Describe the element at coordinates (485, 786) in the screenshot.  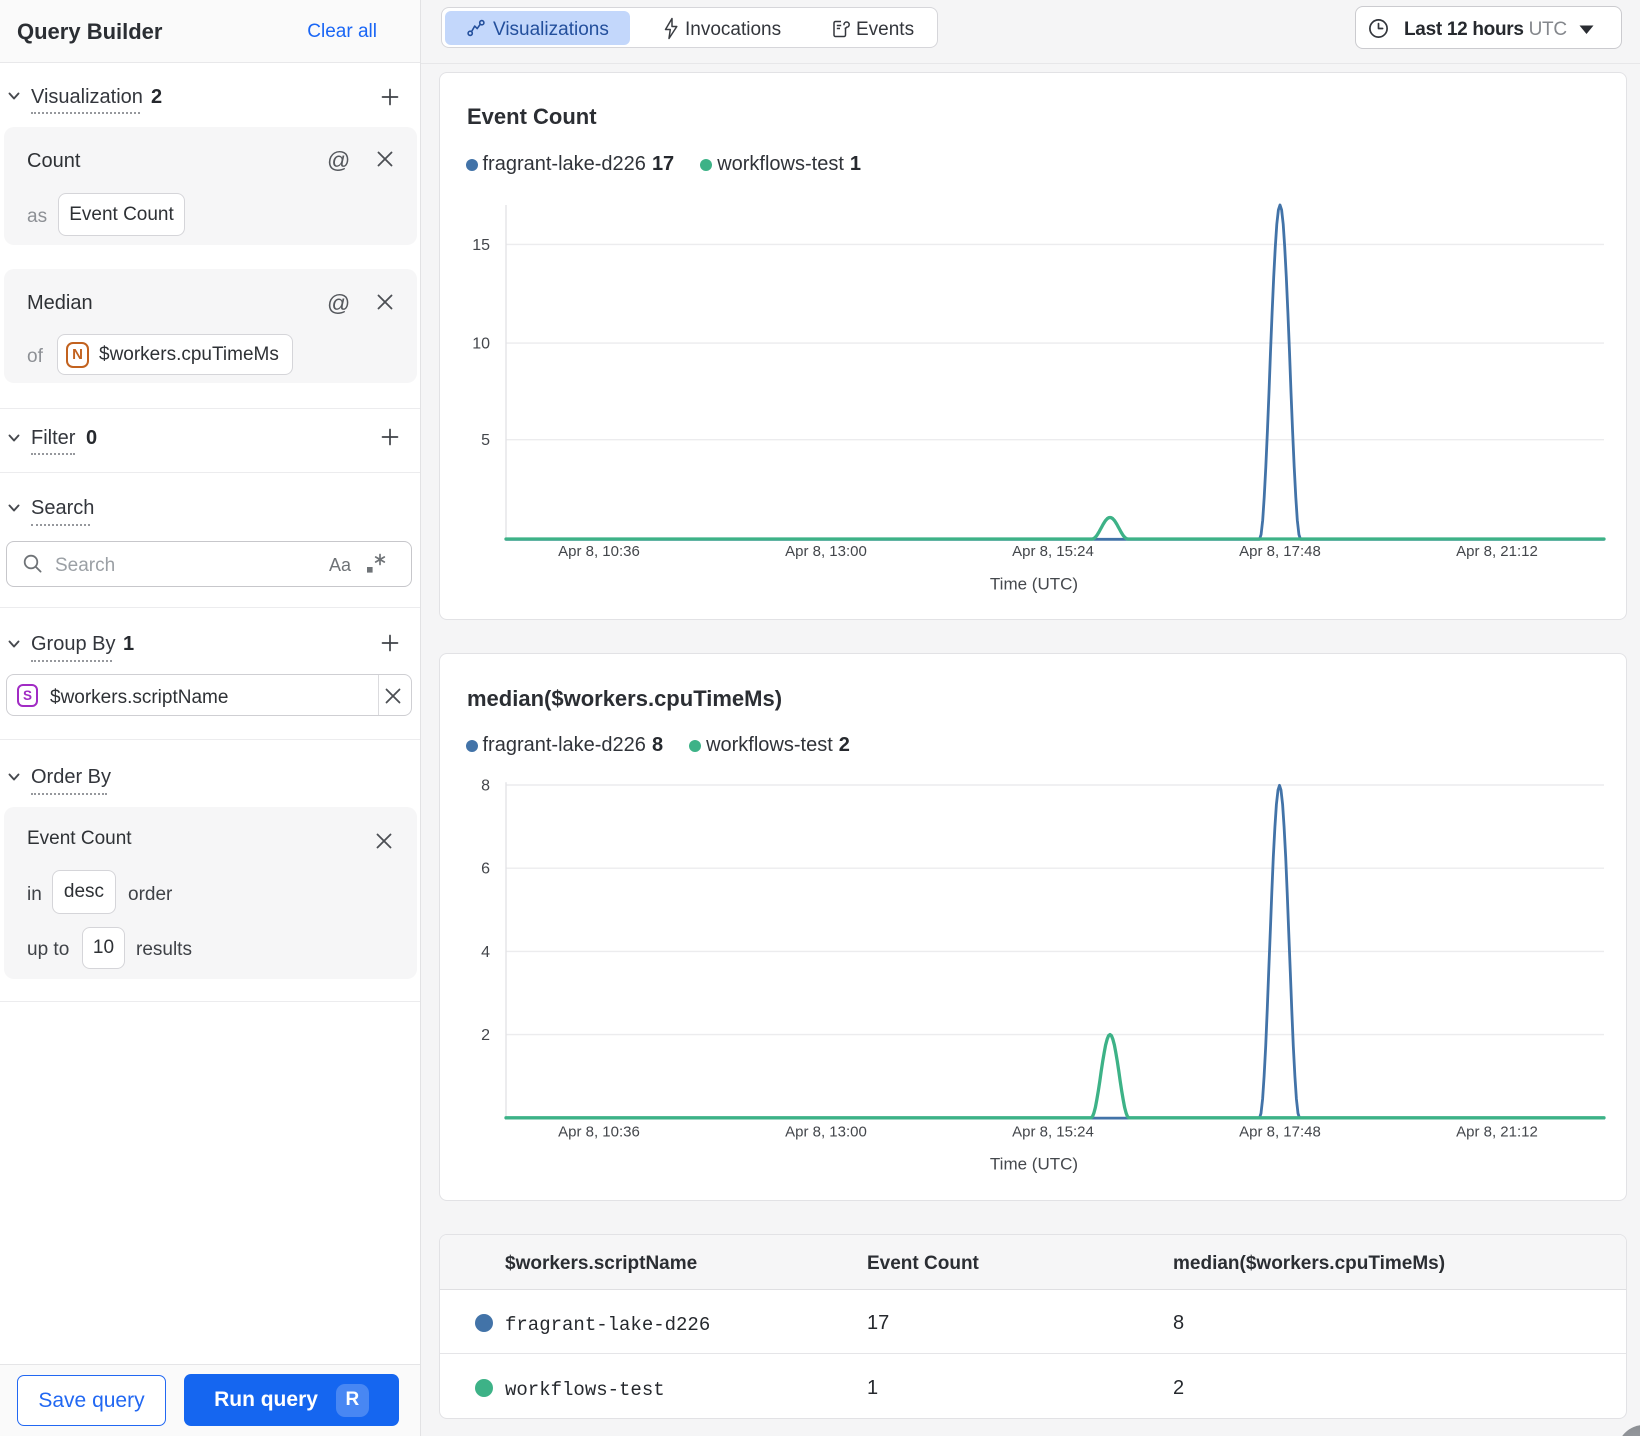
I see `svg-text: 8` at that location.